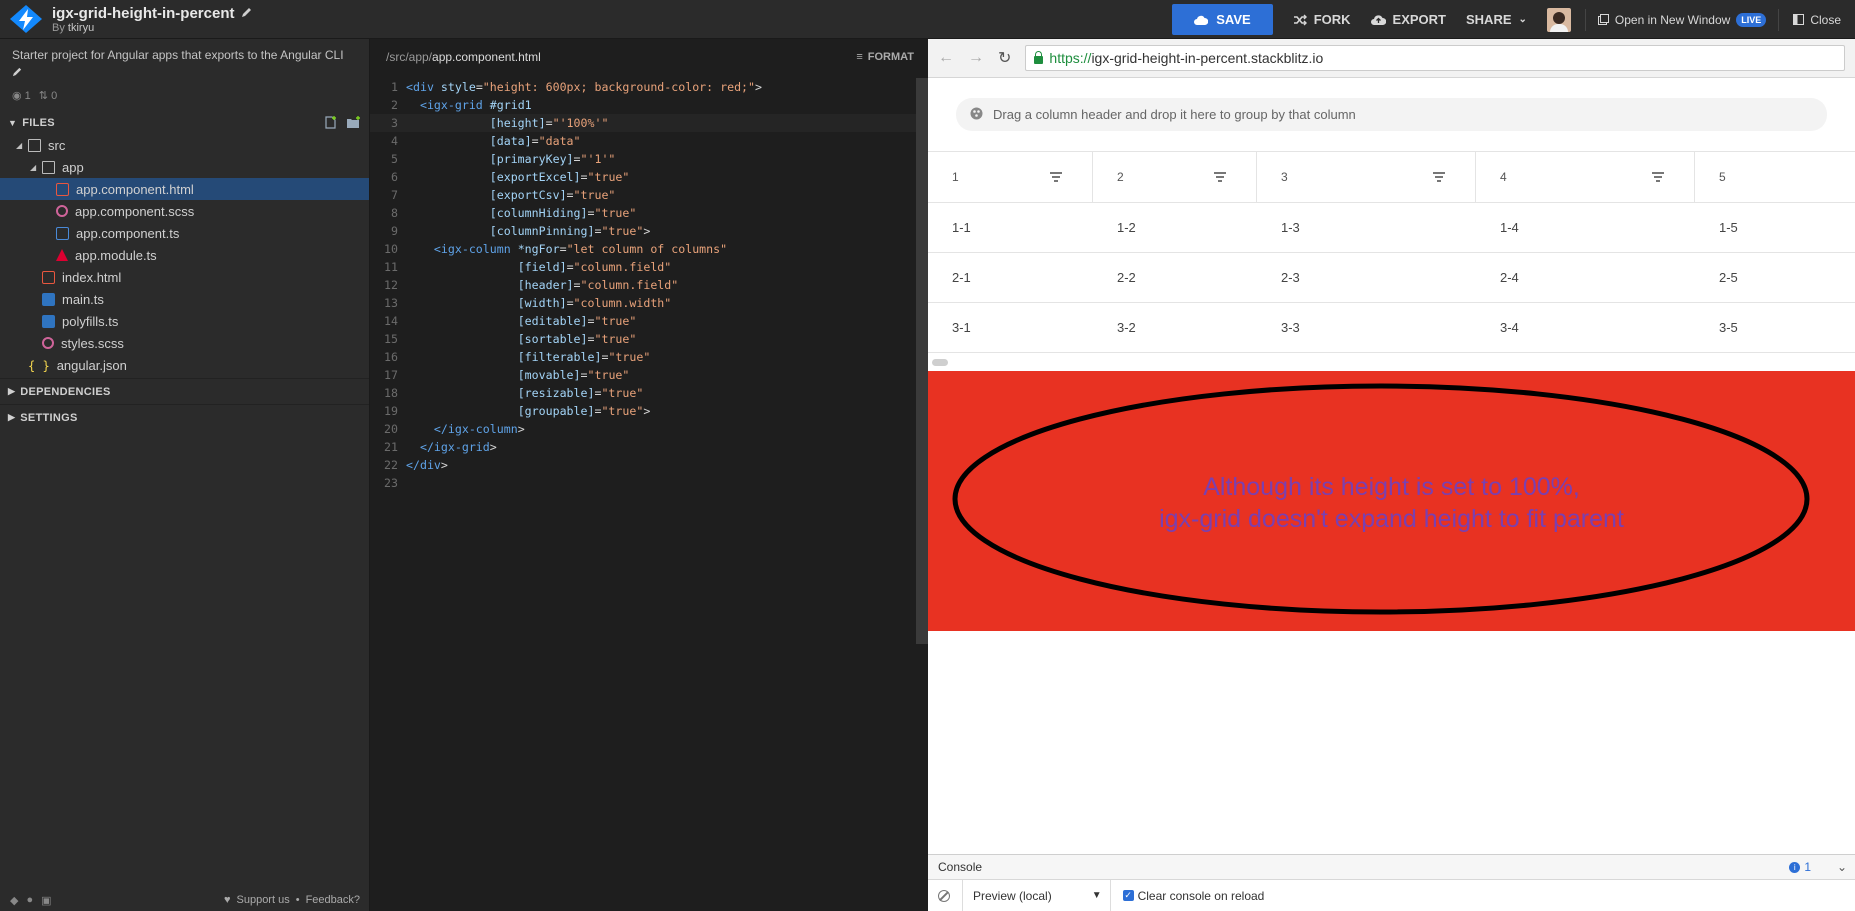  I want to click on support-link: Support us, so click(263, 900).